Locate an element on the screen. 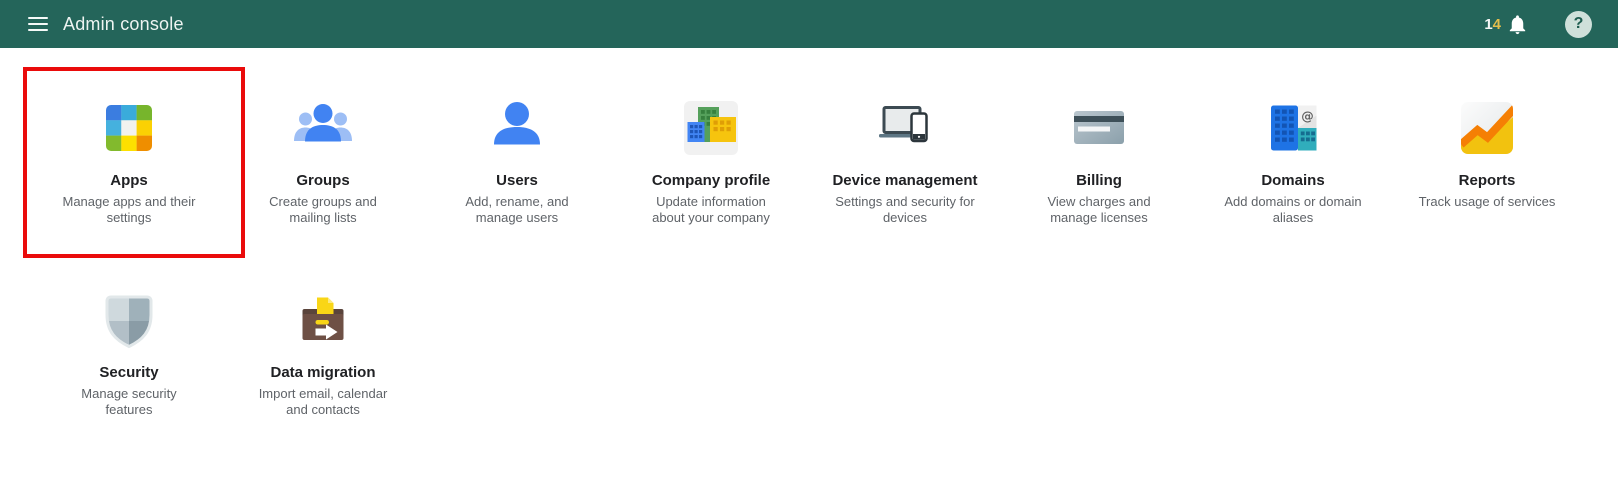 The height and width of the screenshot is (478, 1618). tile-title: Company profile is located at coordinates (711, 180).